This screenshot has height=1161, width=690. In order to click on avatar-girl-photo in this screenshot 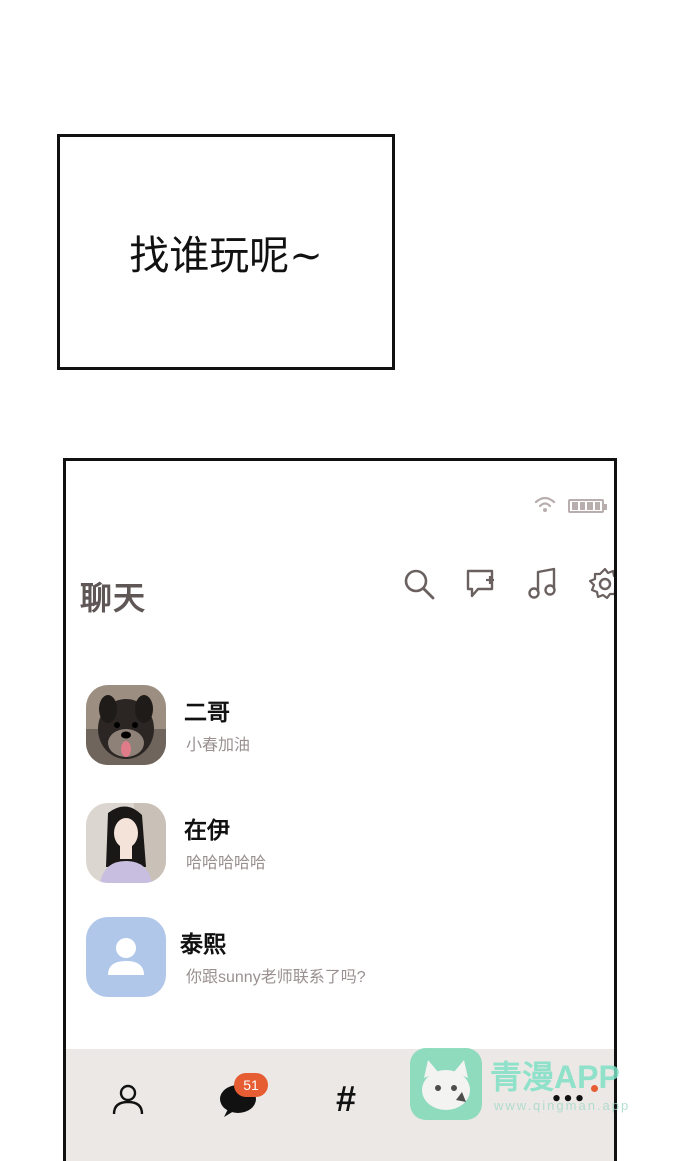, I will do `click(126, 843)`.